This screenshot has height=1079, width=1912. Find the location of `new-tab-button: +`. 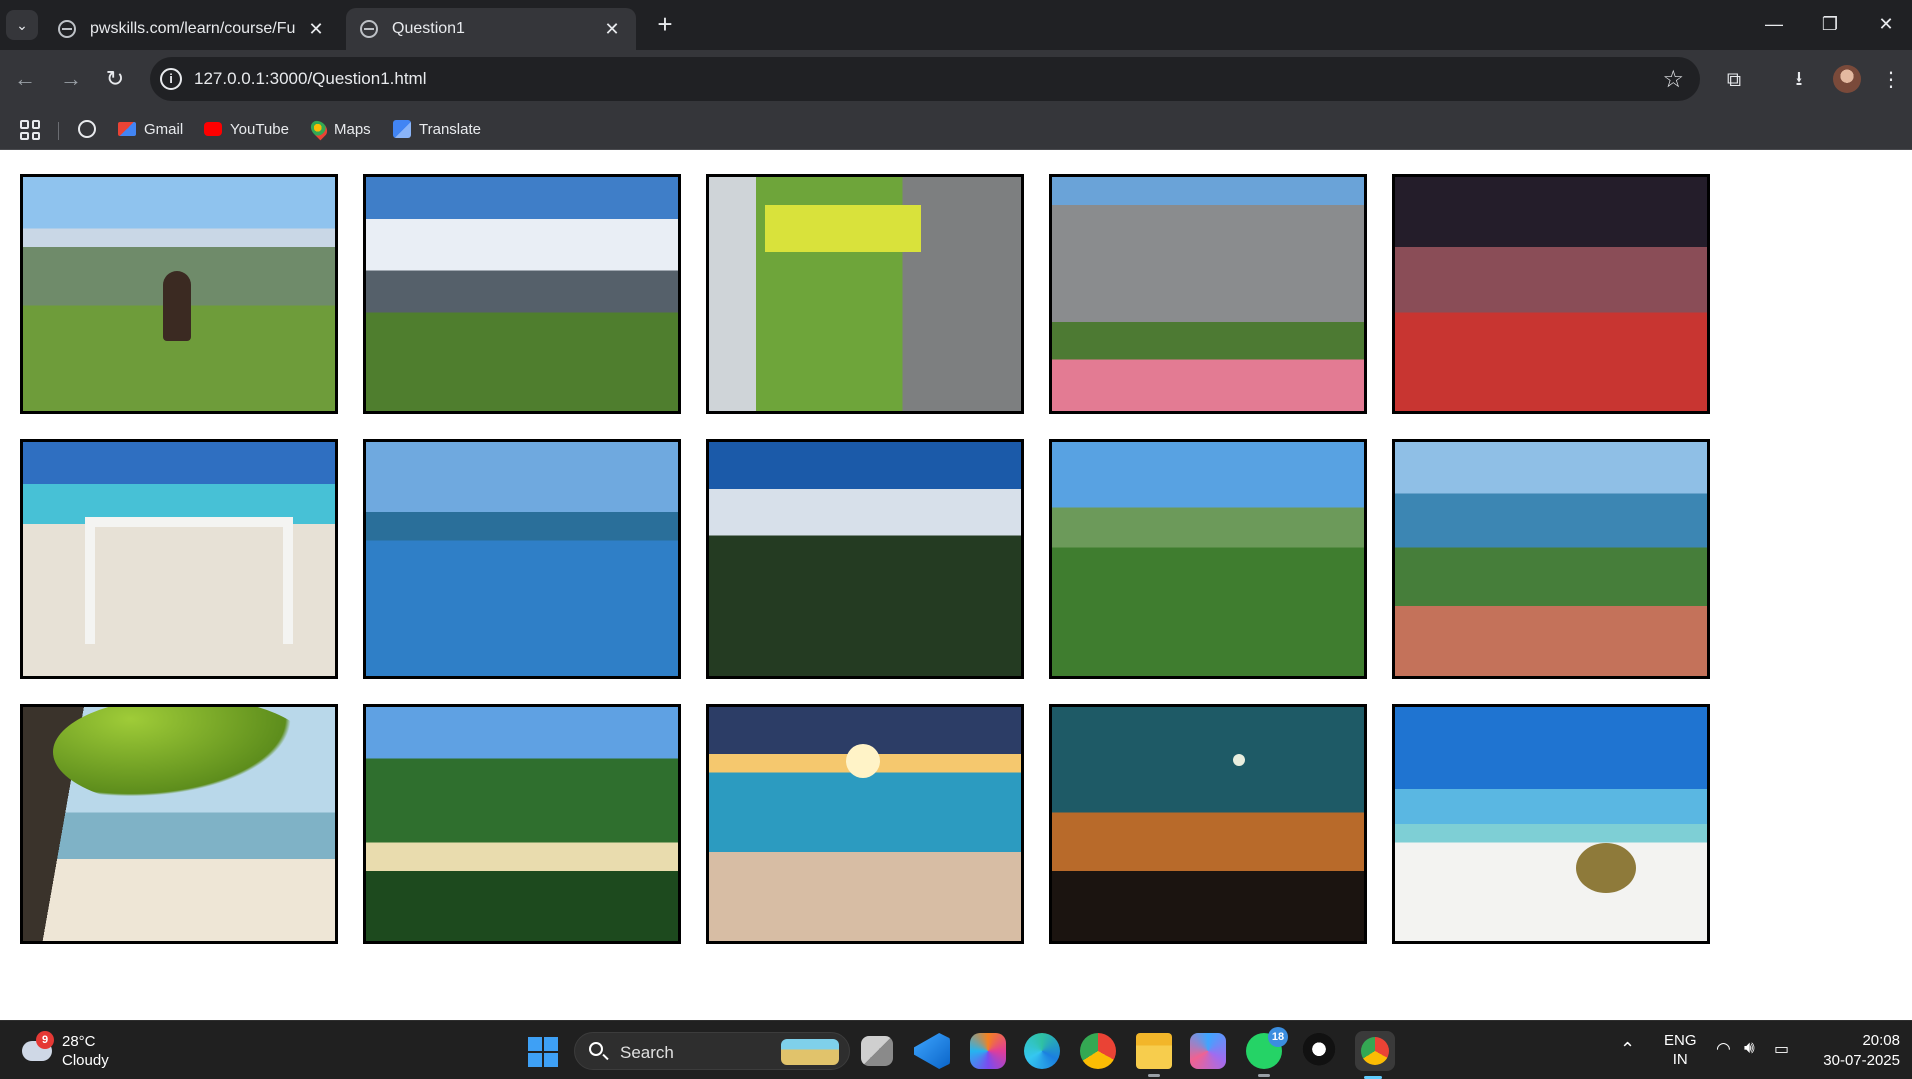

new-tab-button: + is located at coordinates (665, 25).